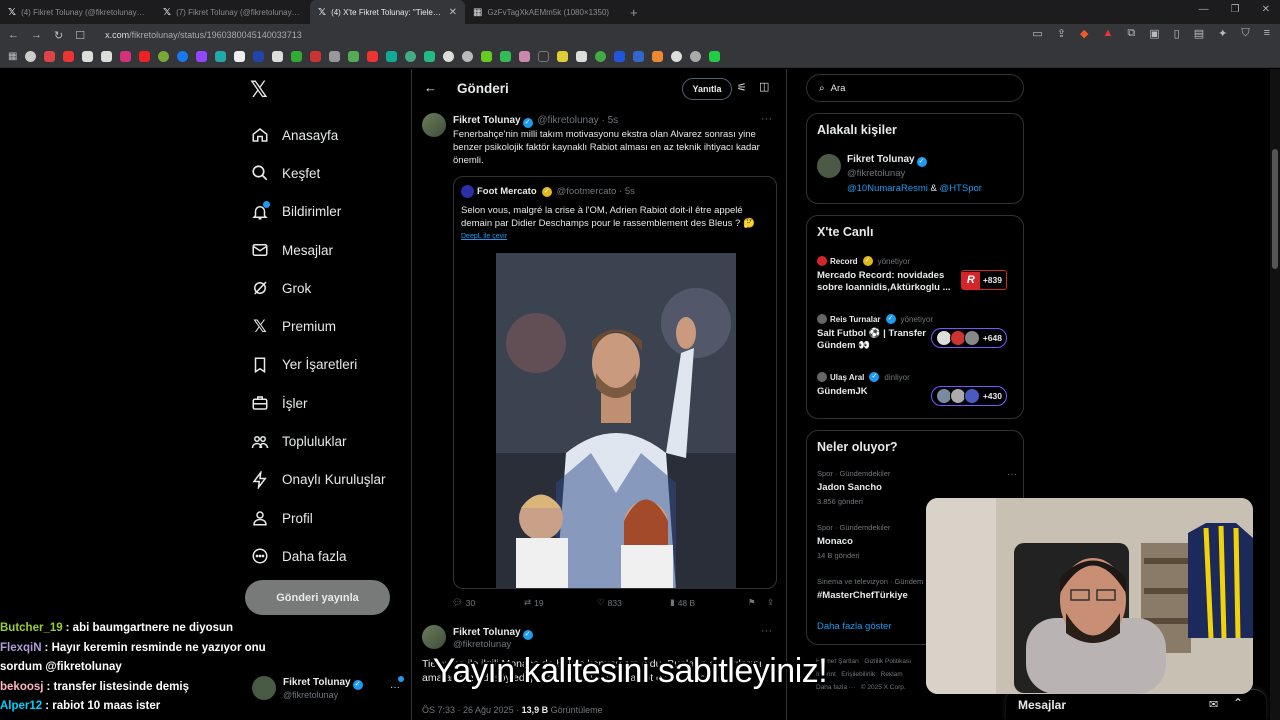  Describe the element at coordinates (917, 389) in the screenshot. I see `live-item: Ulaş Aral ✓ dinliyor GündemJK +430` at that location.